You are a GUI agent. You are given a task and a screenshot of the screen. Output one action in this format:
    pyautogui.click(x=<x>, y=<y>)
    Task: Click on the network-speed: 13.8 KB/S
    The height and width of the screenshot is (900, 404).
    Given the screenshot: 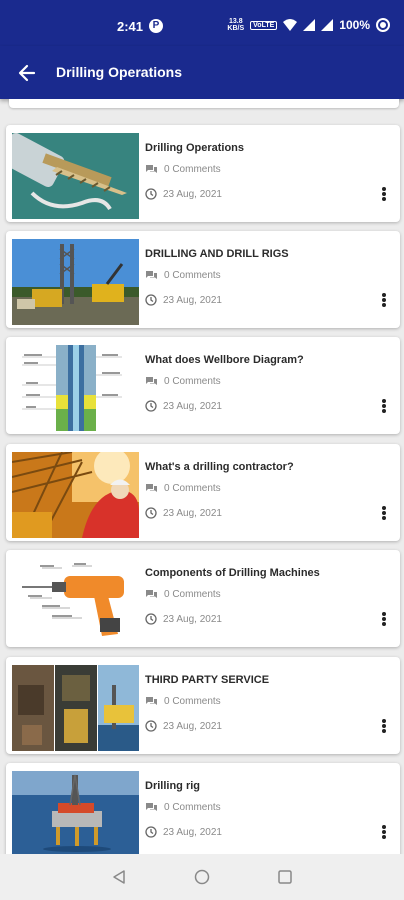 What is the action you would take?
    pyautogui.click(x=236, y=25)
    